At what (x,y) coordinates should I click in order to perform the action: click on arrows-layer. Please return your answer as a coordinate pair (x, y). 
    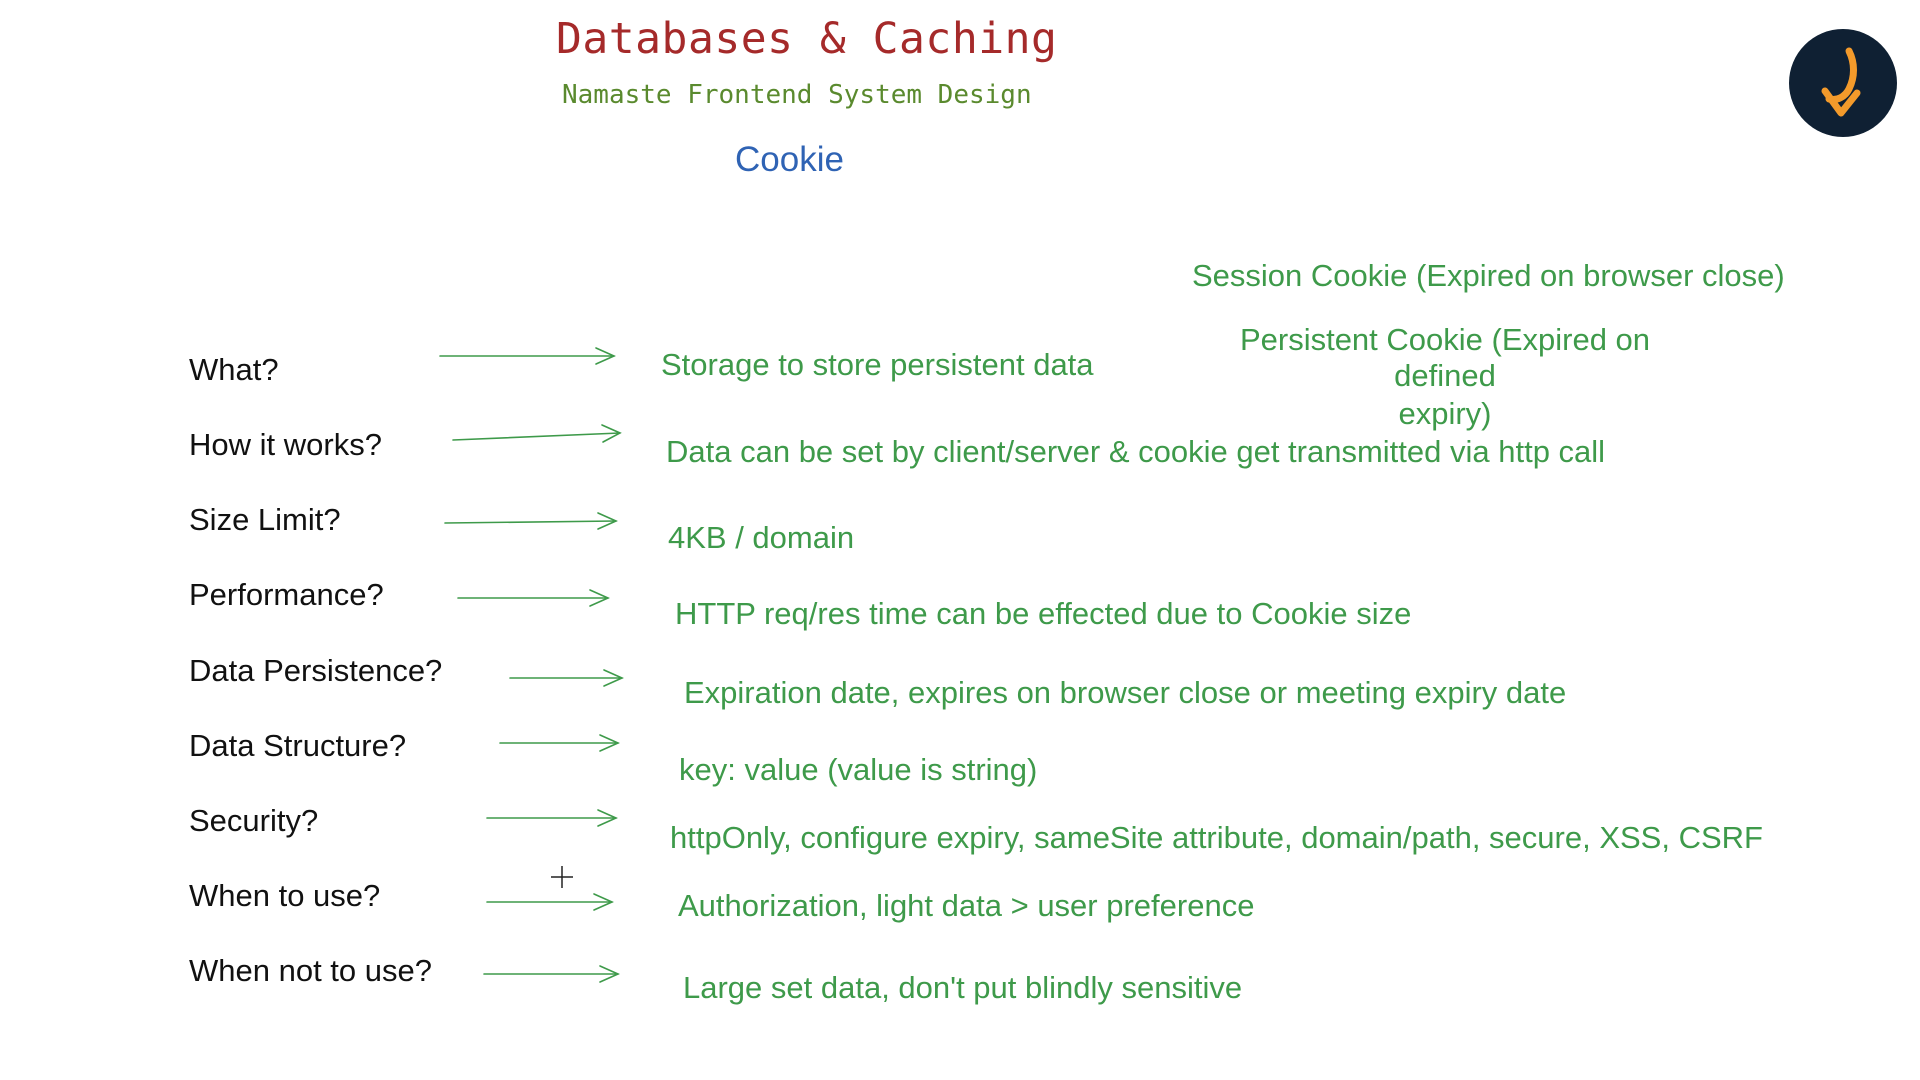
    Looking at the image, I should click on (531, 665).